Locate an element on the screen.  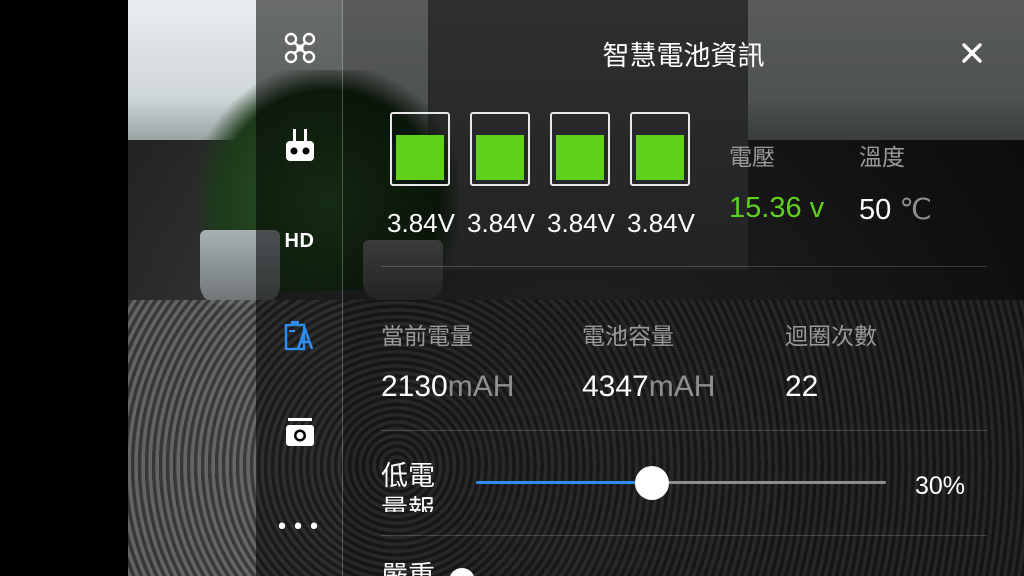
temperature-readout: 50 ℃ is located at coordinates (895, 209).